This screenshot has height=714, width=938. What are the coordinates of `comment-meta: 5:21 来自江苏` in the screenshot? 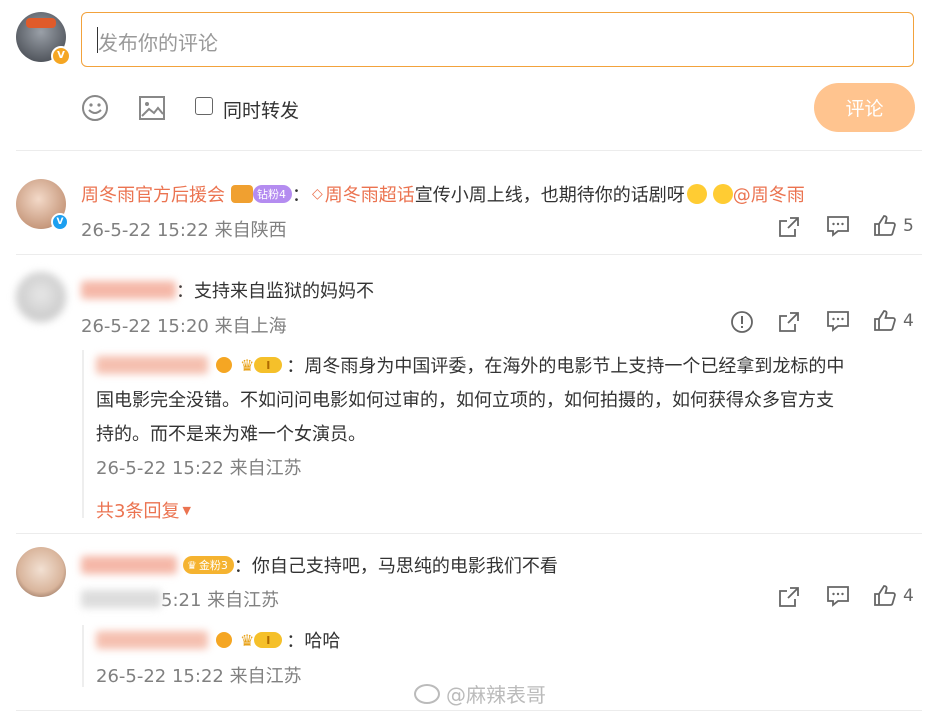 It's located at (220, 600).